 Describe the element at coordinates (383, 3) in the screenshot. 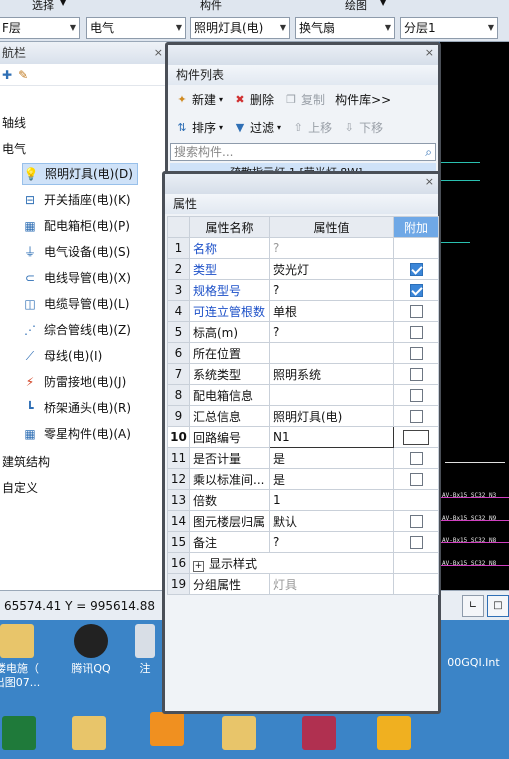

I see `tab-draw-arrow-icon: ▼` at that location.